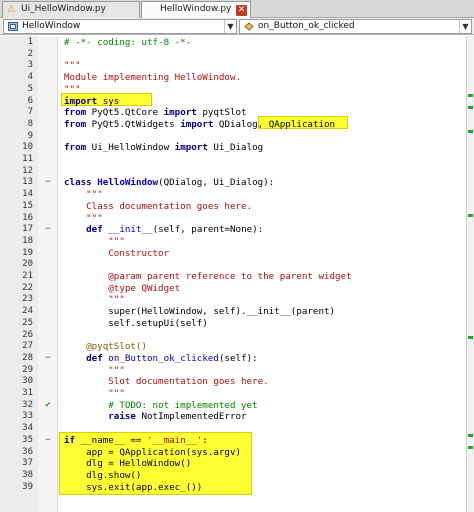 The image size is (474, 512). I want to click on code-text: # TODO: not implemented yet, so click(161, 405).